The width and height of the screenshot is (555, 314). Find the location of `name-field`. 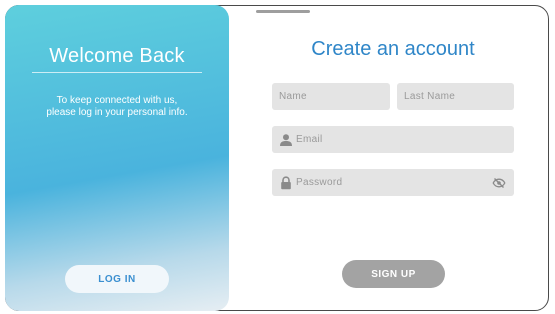

name-field is located at coordinates (331, 96).